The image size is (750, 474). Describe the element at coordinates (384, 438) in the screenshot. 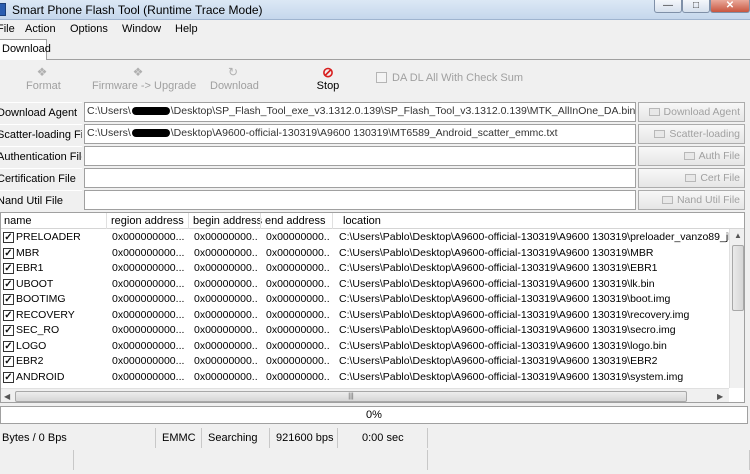

I see `status-time: 0:00 sec` at that location.